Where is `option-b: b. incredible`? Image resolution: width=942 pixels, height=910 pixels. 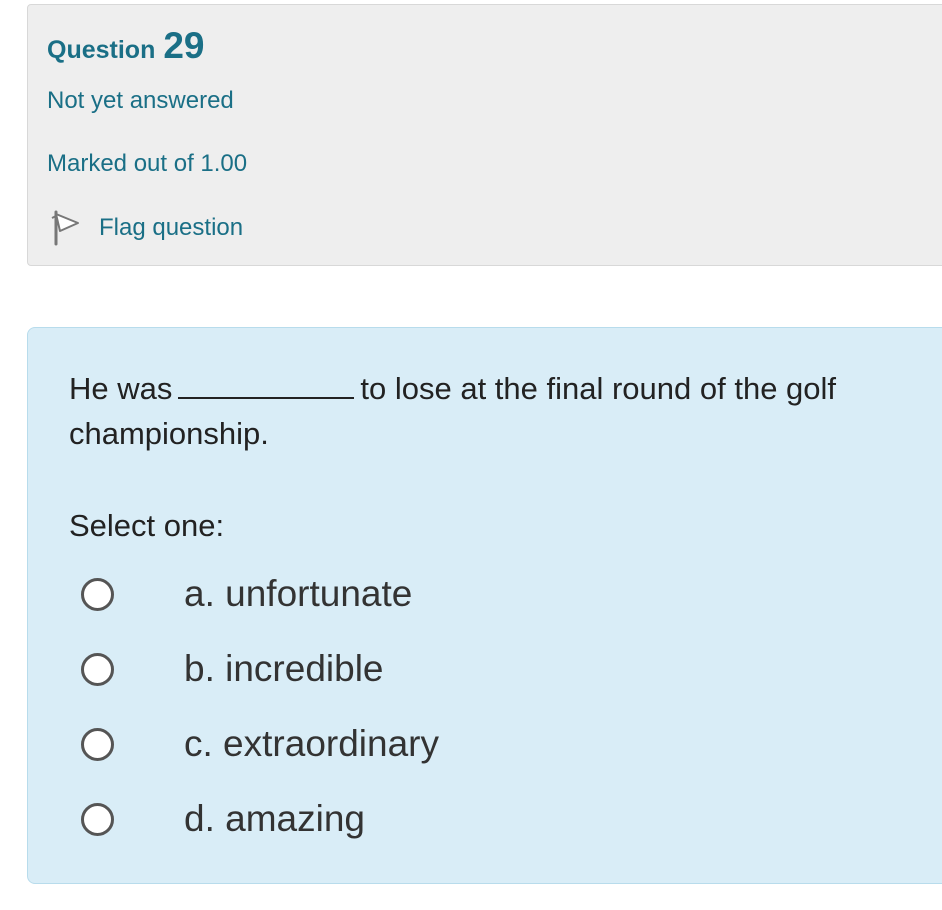
option-b: b. incredible is located at coordinates (232, 669).